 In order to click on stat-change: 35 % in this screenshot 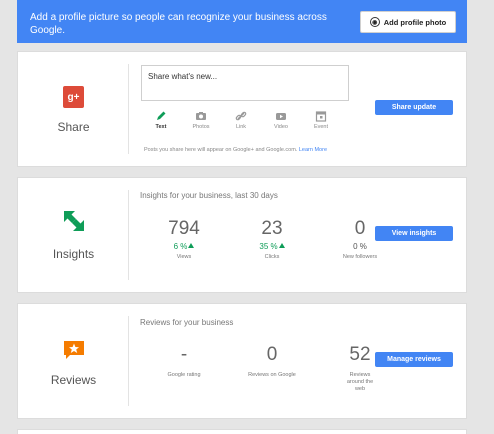, I will do `click(268, 246)`.